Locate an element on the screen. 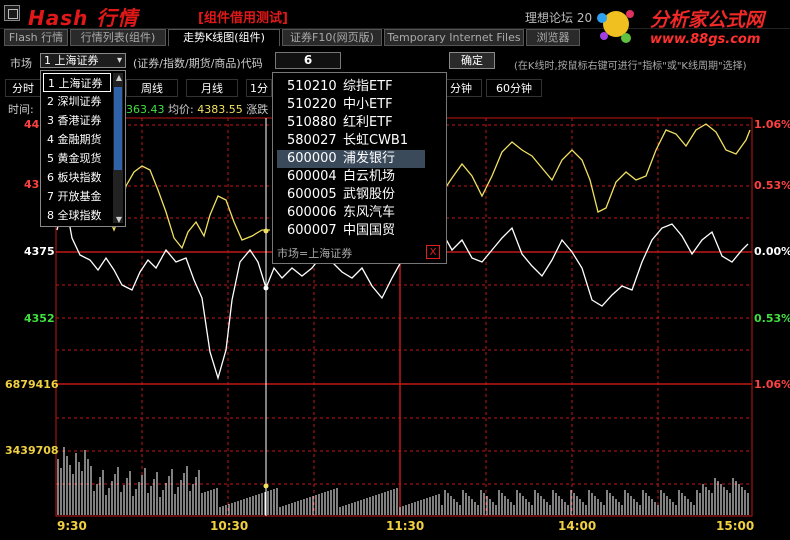  period-tab-1min: 1分 is located at coordinates (259, 88).